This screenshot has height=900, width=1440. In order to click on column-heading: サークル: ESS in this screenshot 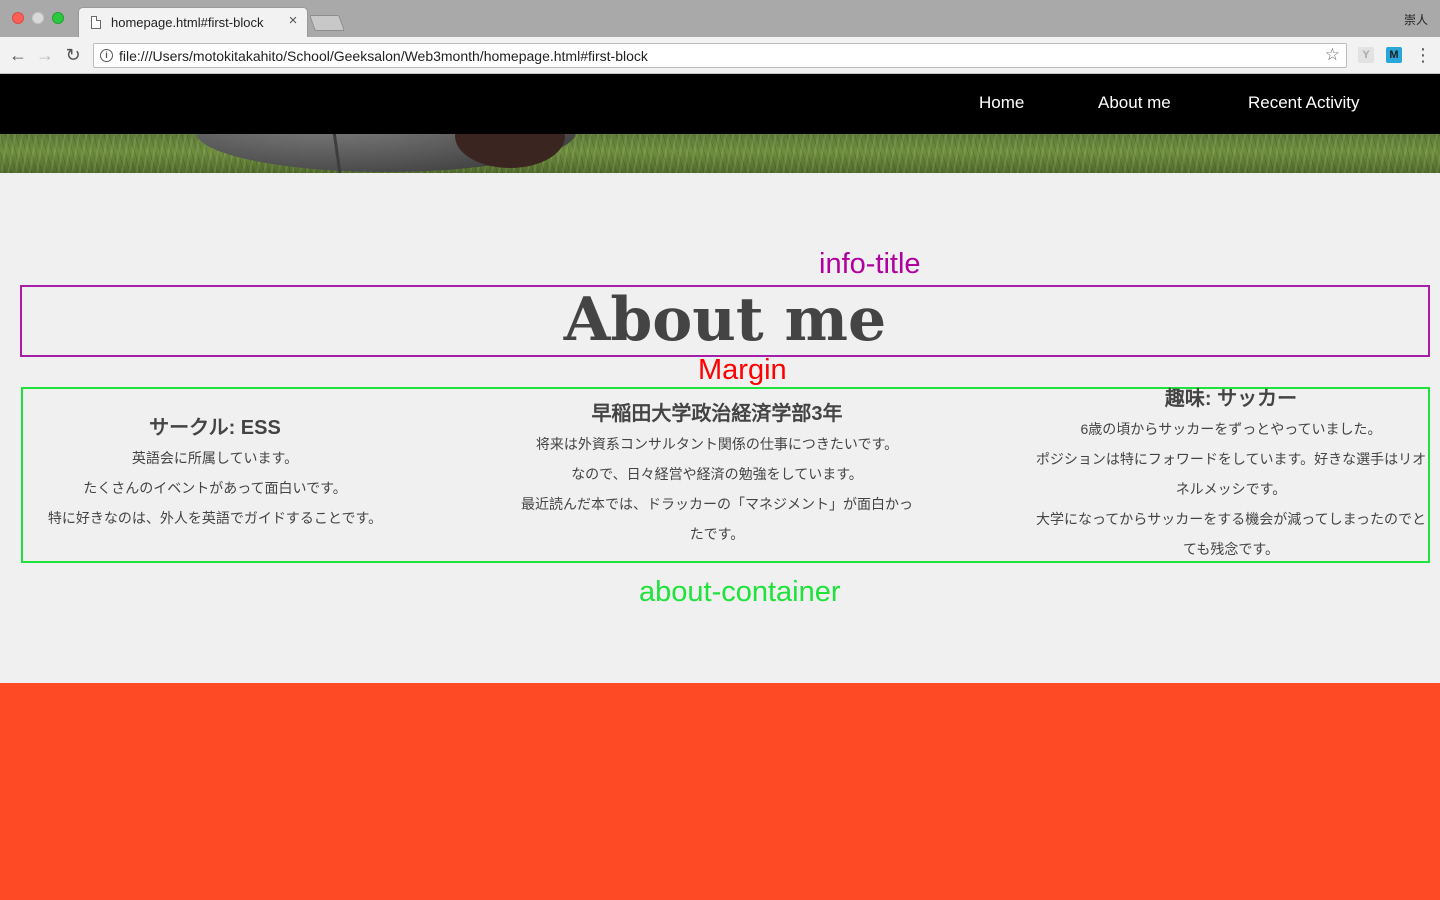, I will do `click(215, 428)`.